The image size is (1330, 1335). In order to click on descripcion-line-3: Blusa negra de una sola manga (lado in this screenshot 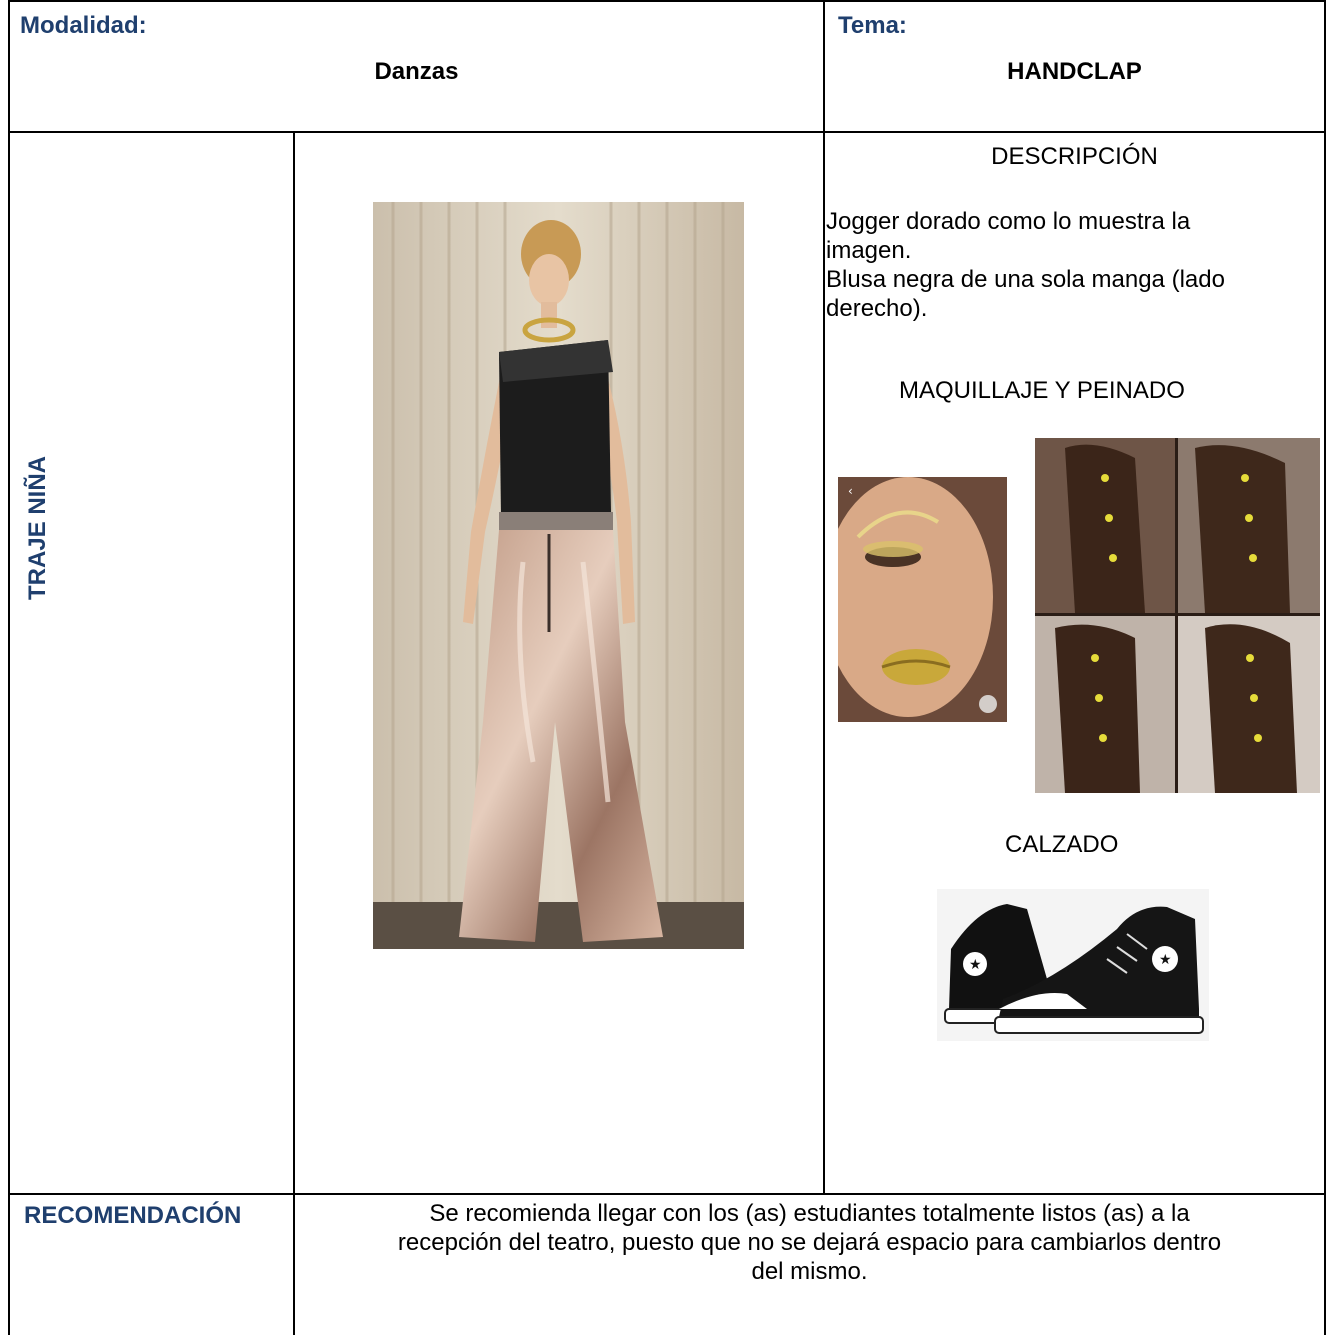, I will do `click(1025, 279)`.